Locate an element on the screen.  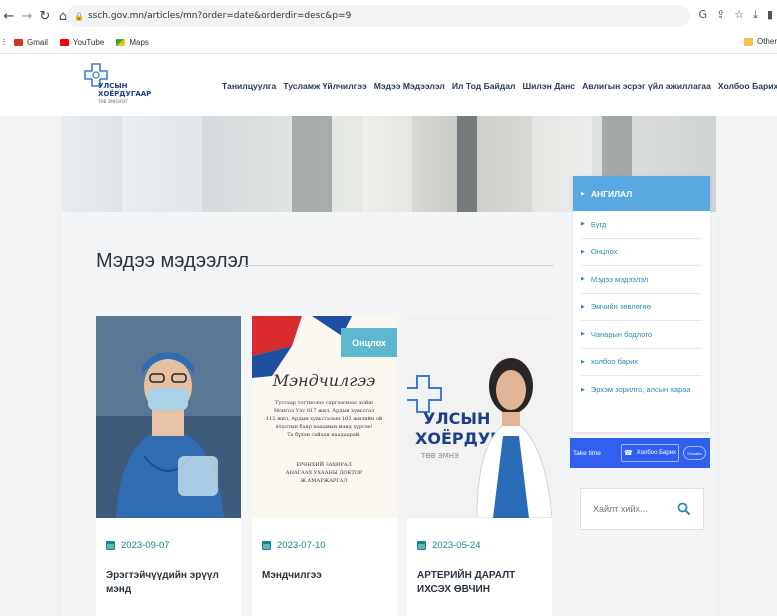
folder-icon is located at coordinates (748, 41).